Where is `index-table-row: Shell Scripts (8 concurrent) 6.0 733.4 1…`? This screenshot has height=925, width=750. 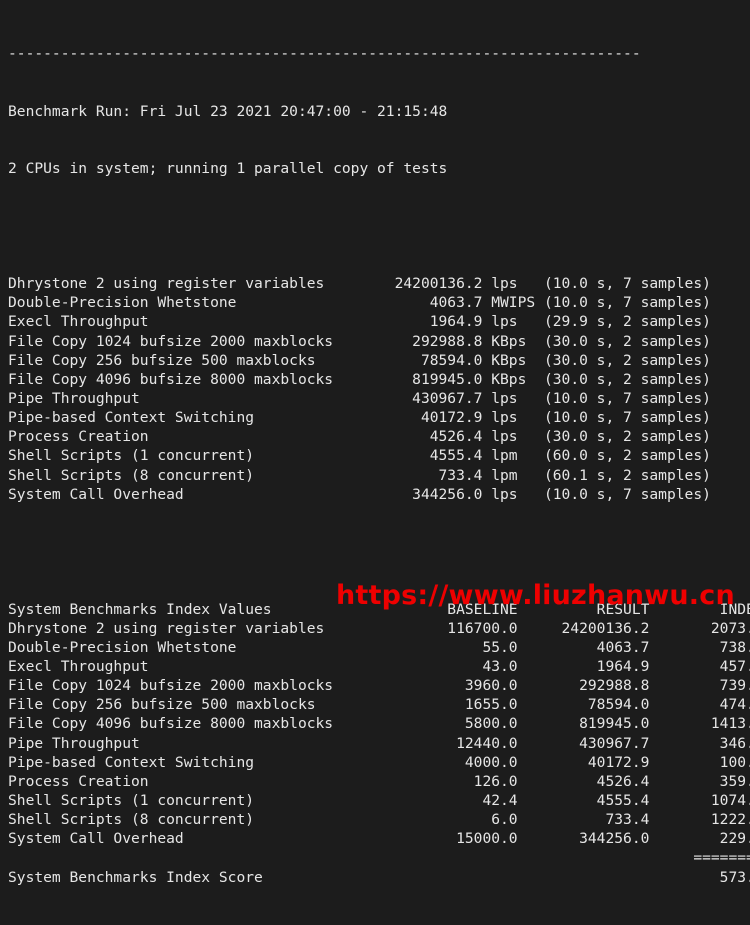 index-table-row: Shell Scripts (8 concurrent) 6.0 733.4 1… is located at coordinates (379, 820).